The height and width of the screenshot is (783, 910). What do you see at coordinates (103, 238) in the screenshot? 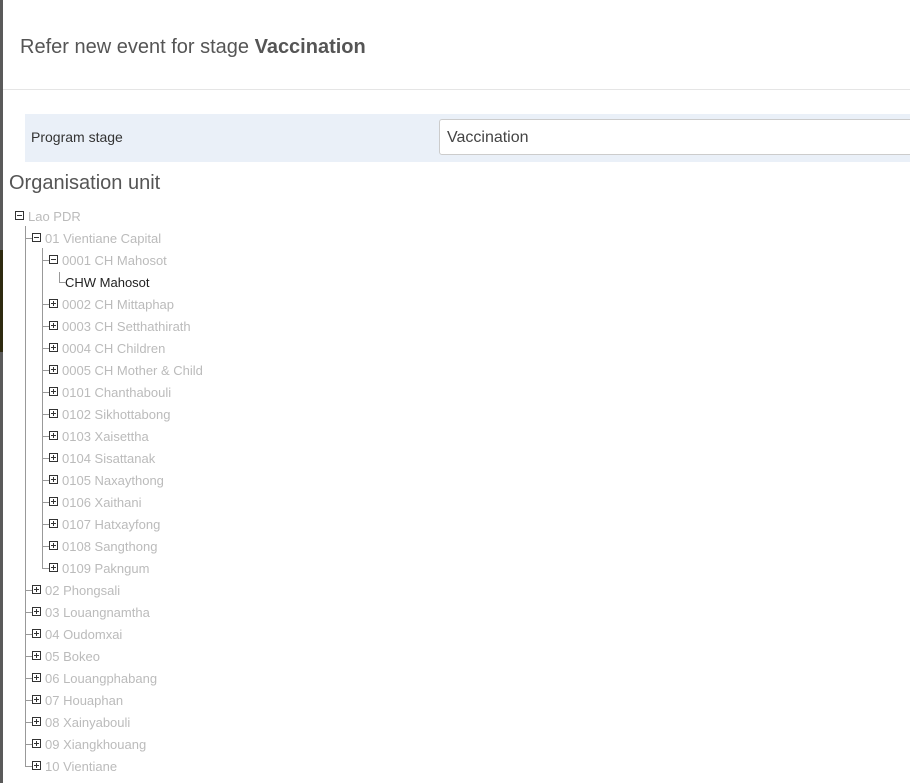
I see `org-unit-label: 01 Vientiane Capital` at bounding box center [103, 238].